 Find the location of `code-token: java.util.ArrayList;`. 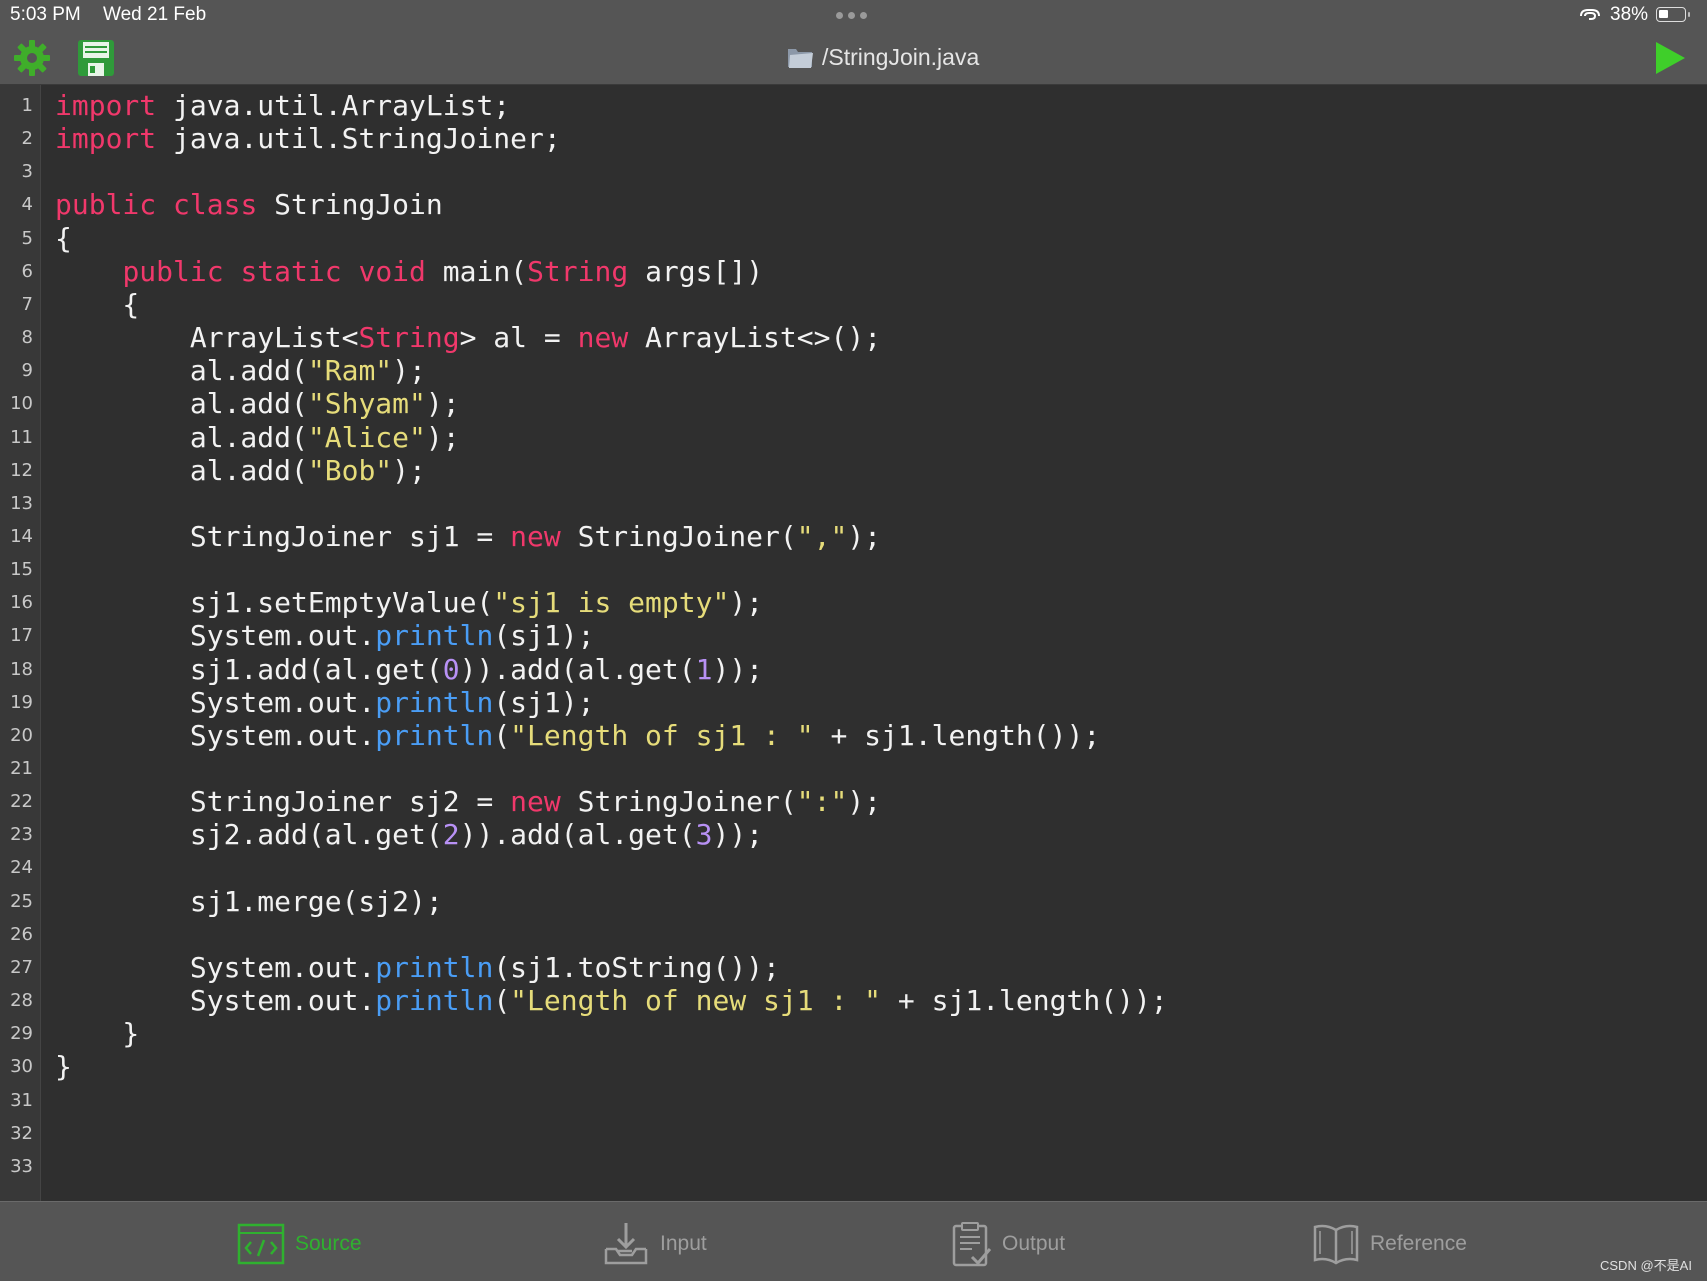

code-token: java.util.ArrayList; is located at coordinates (333, 105).